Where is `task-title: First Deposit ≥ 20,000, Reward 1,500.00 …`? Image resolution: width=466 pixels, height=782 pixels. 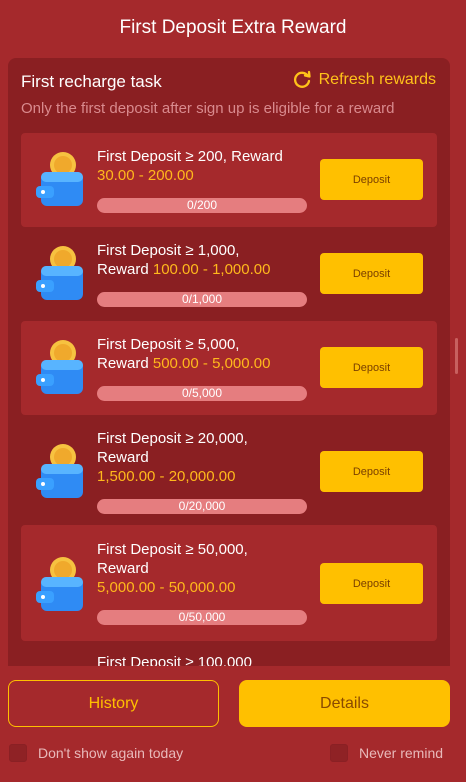 task-title: First Deposit ≥ 20,000, Reward 1,500.00 … is located at coordinates (172, 457).